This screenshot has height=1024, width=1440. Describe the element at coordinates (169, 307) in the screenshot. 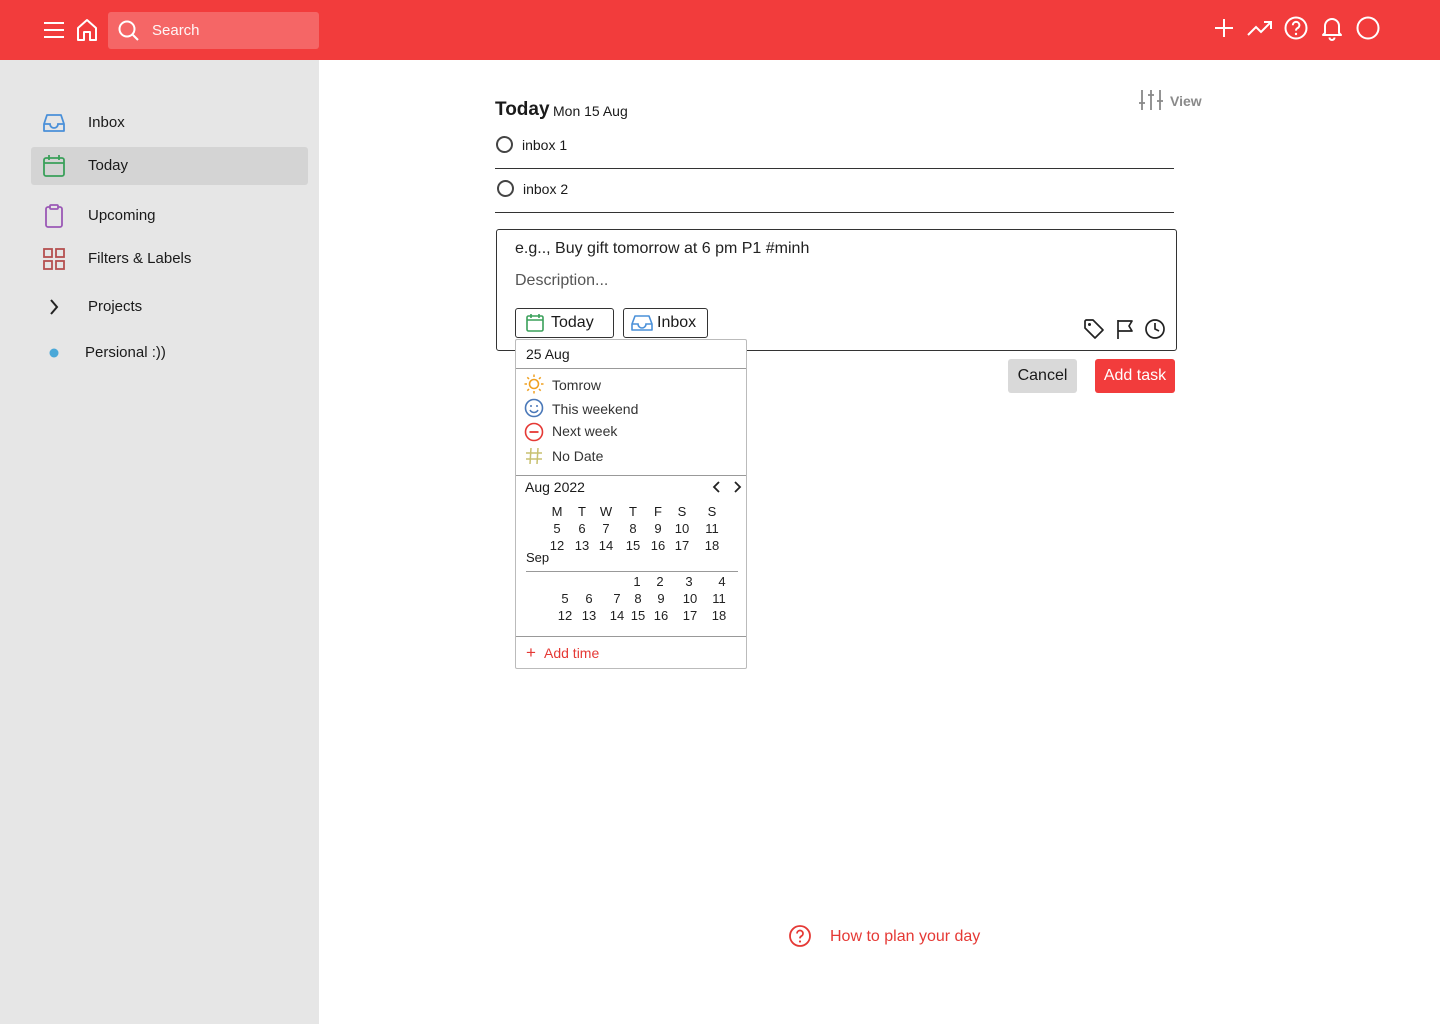

I see `sidebar-item-projects: Projects` at that location.